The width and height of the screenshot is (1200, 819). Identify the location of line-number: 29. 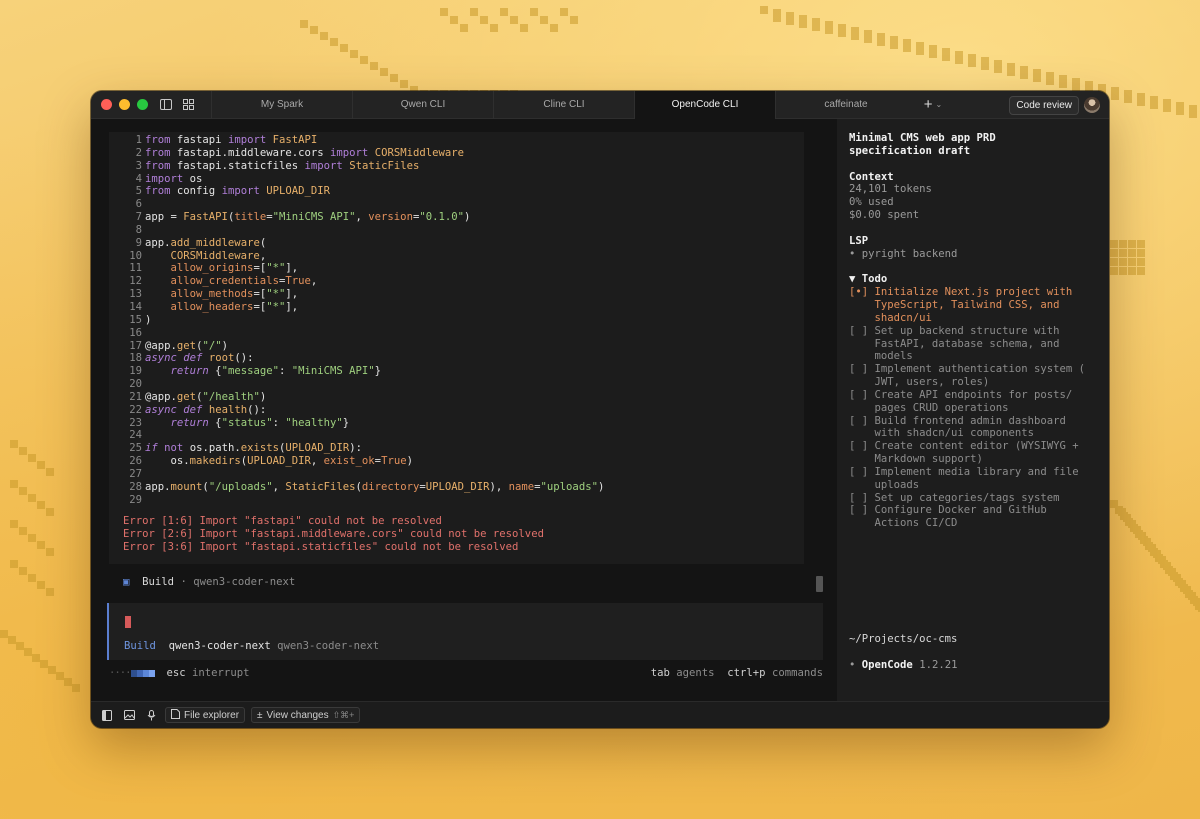
(135, 499).